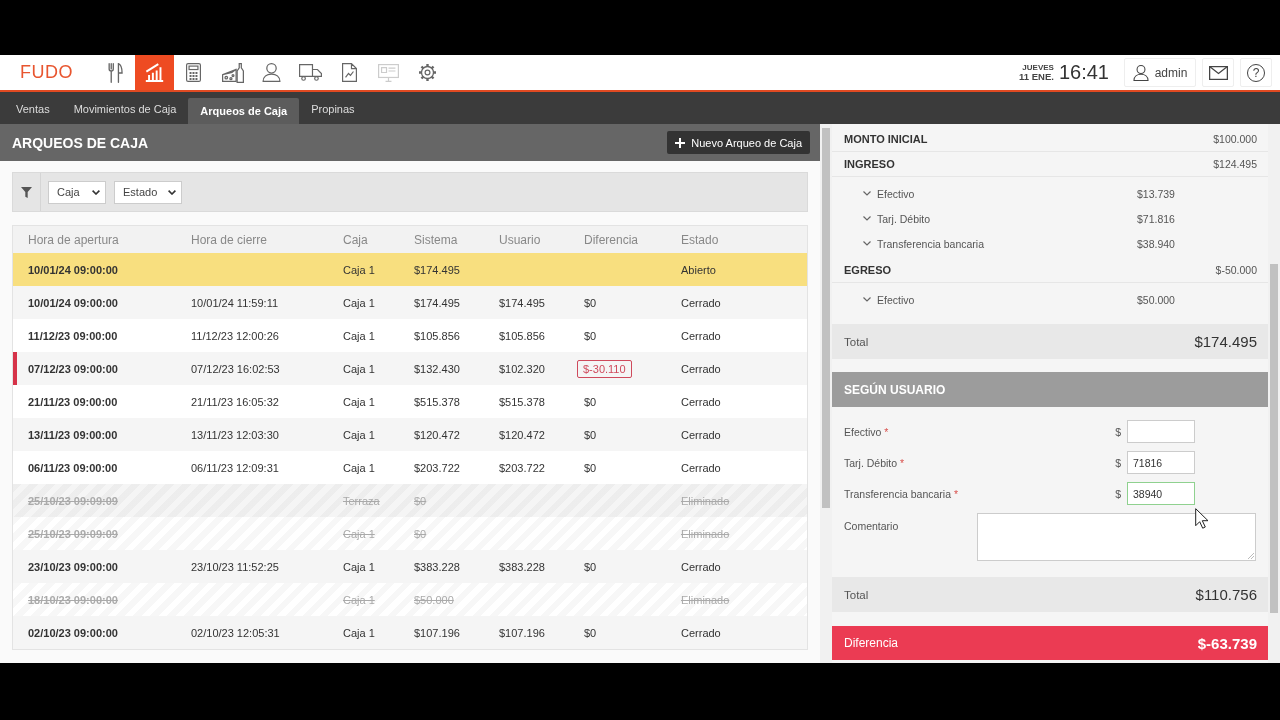 This screenshot has height=720, width=1280. What do you see at coordinates (871, 643) in the screenshot?
I see `difference-label: Diferencia` at bounding box center [871, 643].